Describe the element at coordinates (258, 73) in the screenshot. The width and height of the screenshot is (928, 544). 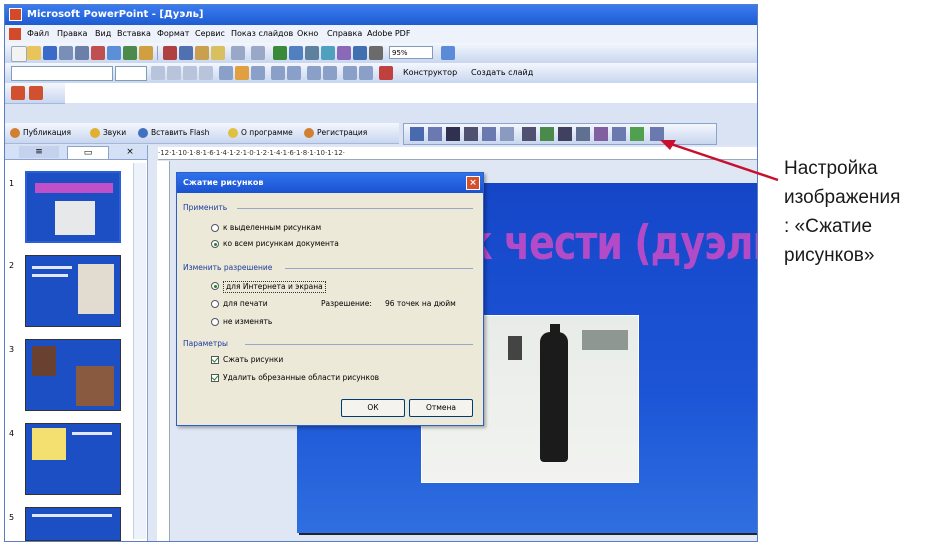
I see `align-right-icon` at that location.